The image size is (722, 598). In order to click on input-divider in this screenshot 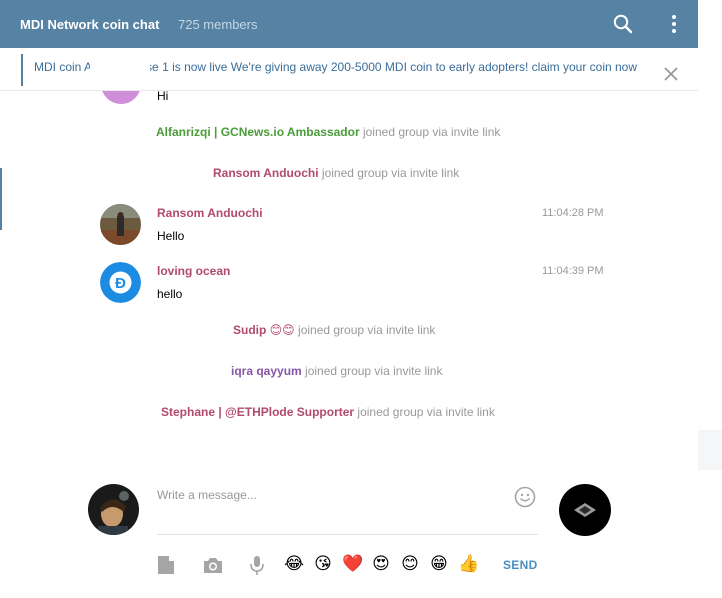, I will do `click(347, 534)`.